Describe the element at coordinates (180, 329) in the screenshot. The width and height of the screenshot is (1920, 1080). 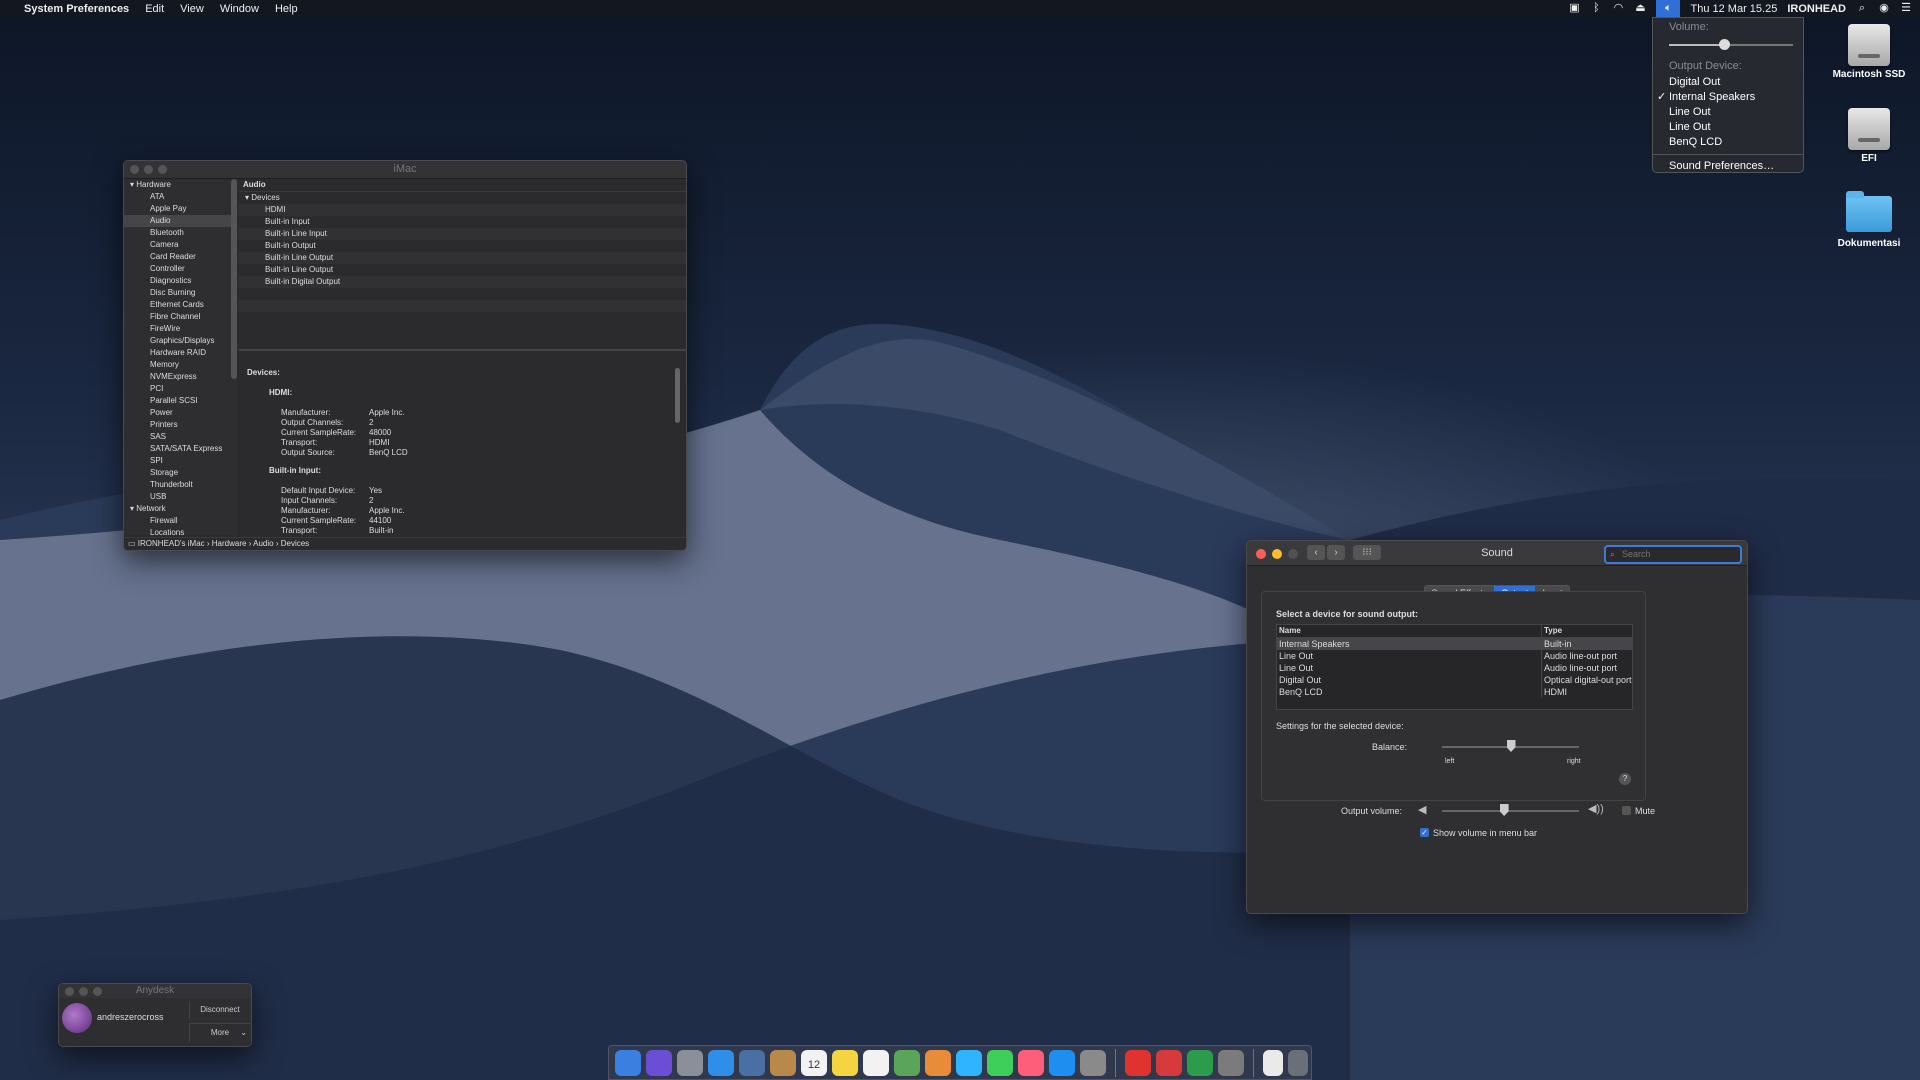
I see `sidebar-item: FireWire` at that location.